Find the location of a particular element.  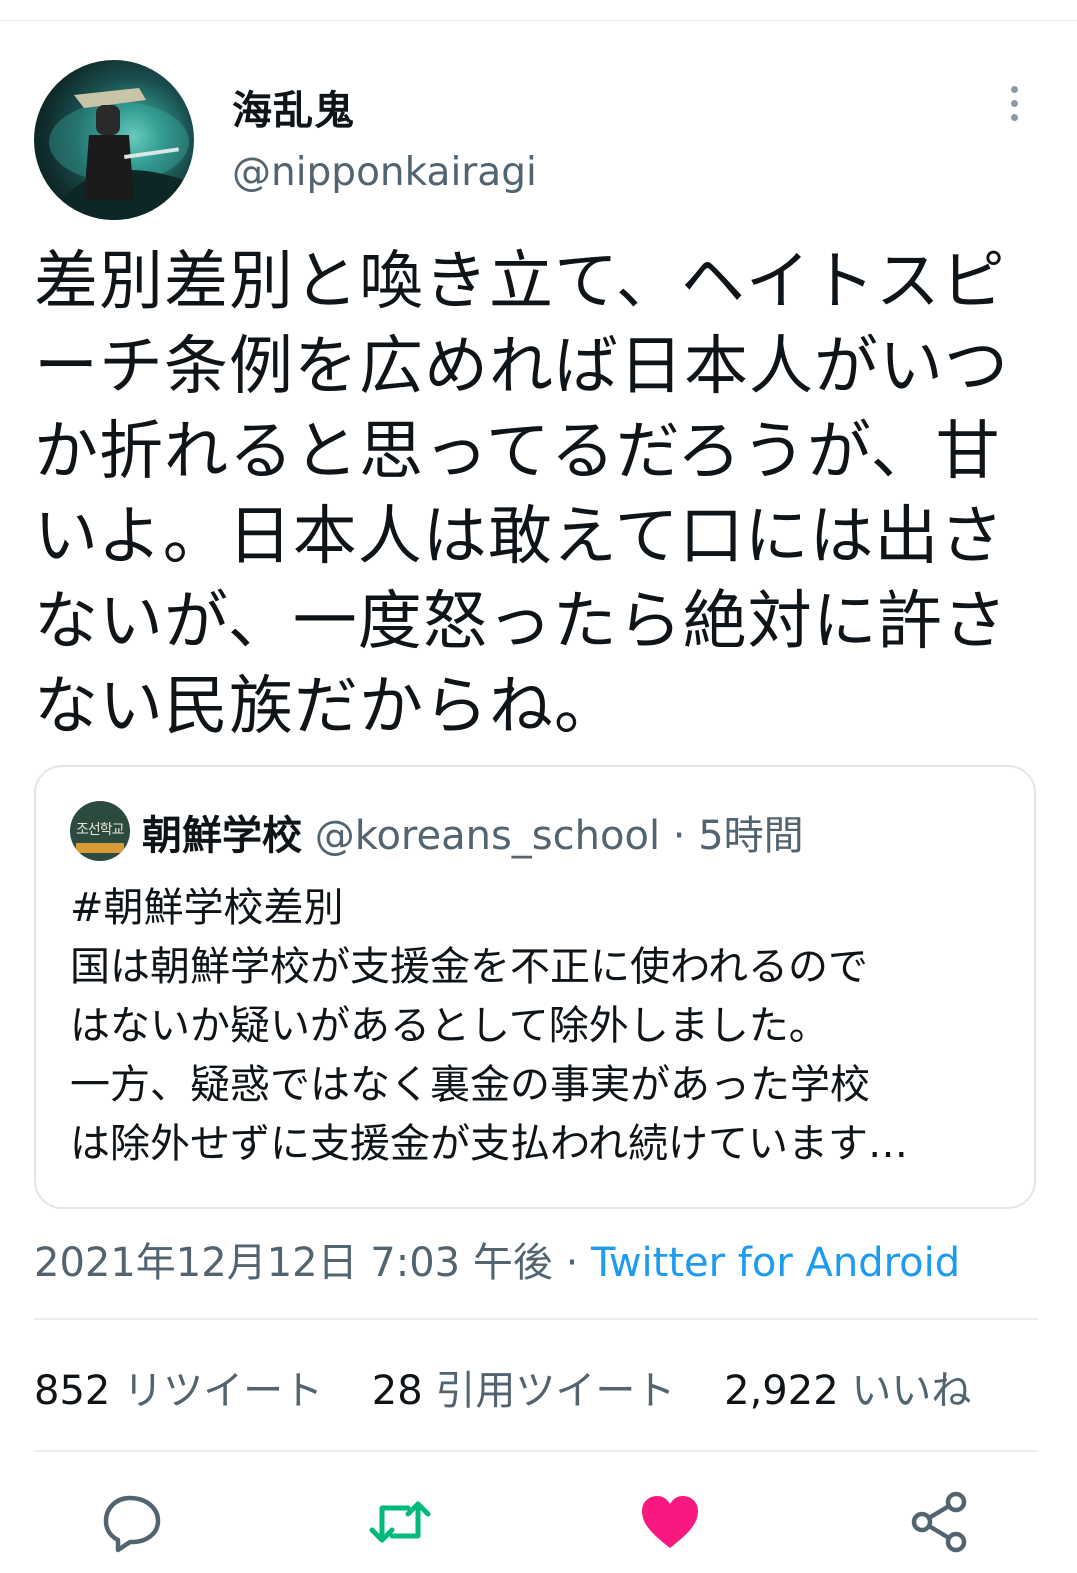

reply-icon is located at coordinates (132, 1524).